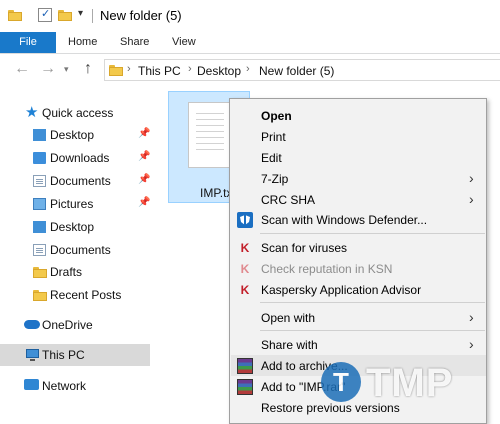 The width and height of the screenshot is (500, 424). Describe the element at coordinates (141, 15) in the screenshot. I see `window-title: New folder (5)` at that location.